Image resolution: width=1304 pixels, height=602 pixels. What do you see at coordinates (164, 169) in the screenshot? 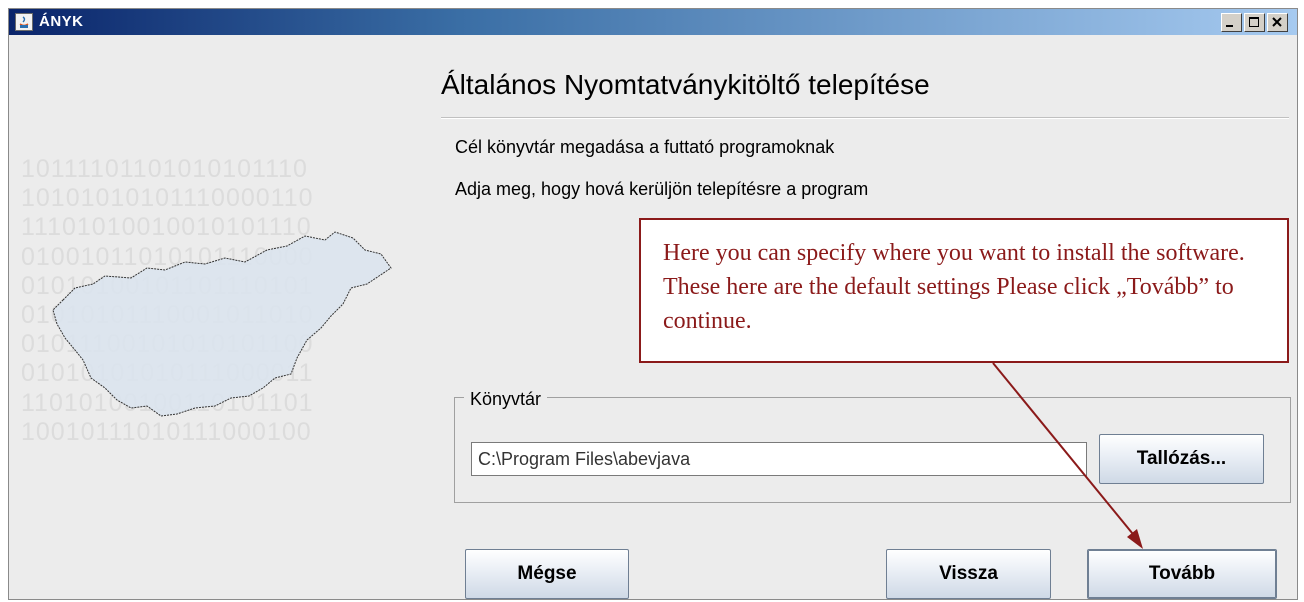
I see `binary-line: 10111101101010101110` at bounding box center [164, 169].